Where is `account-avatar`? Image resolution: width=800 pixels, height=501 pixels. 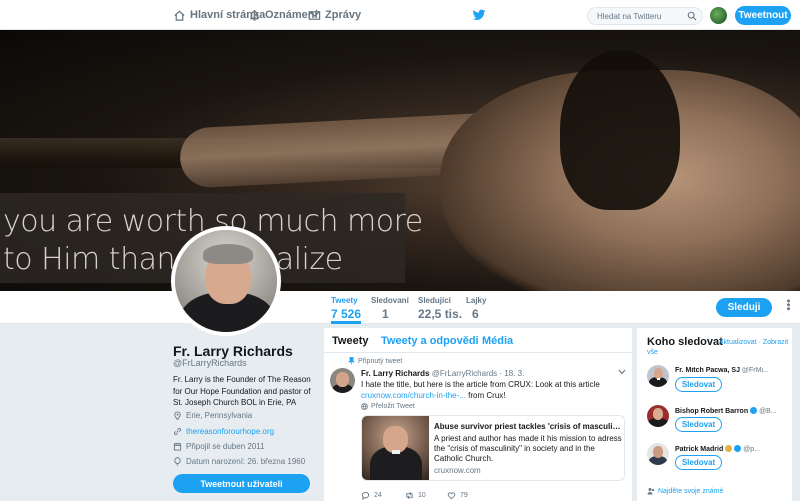 account-avatar is located at coordinates (718, 15).